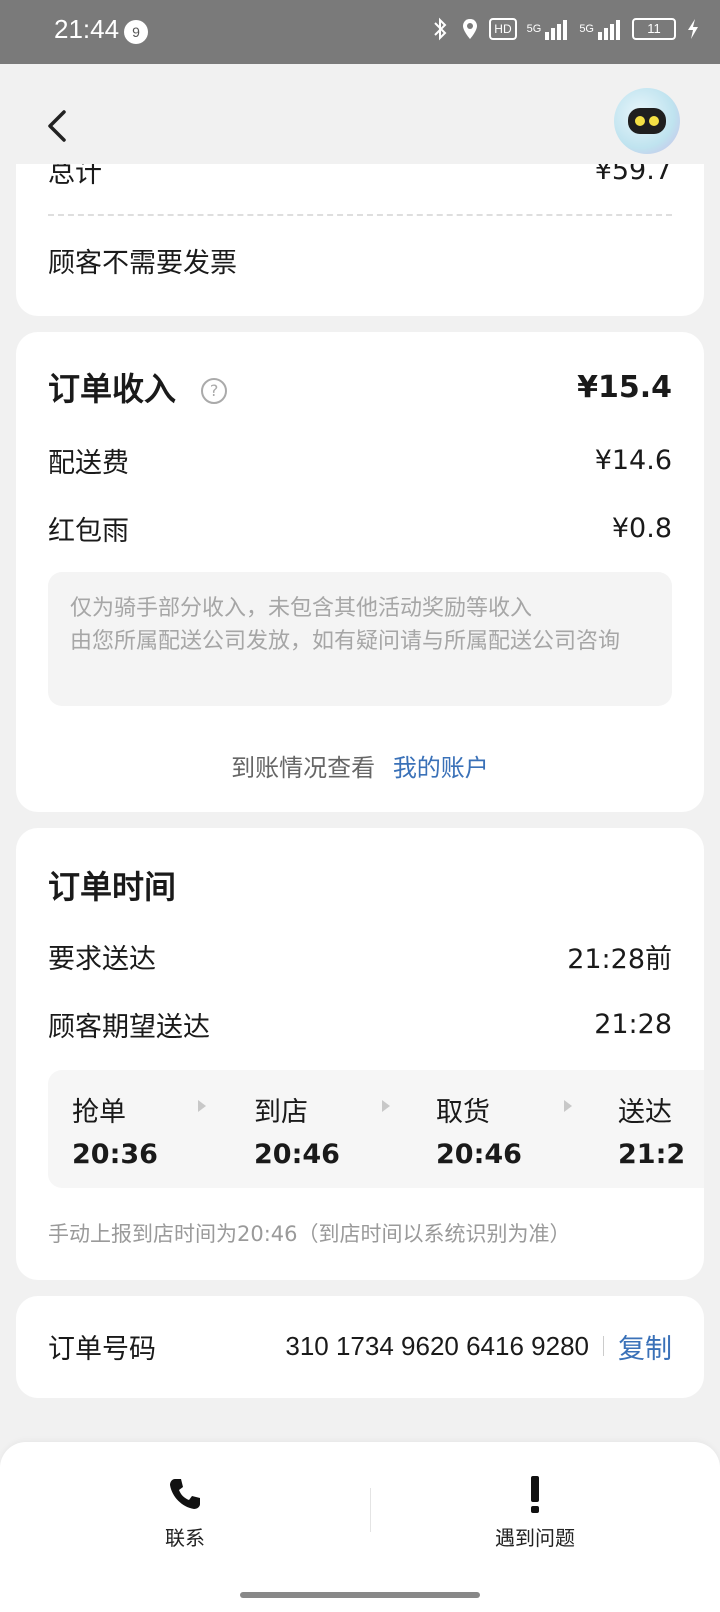  I want to click on order-timeline: 抢单 20:36 到店 20:46 取货 20:46 送达 21:2, so click(376, 1129).